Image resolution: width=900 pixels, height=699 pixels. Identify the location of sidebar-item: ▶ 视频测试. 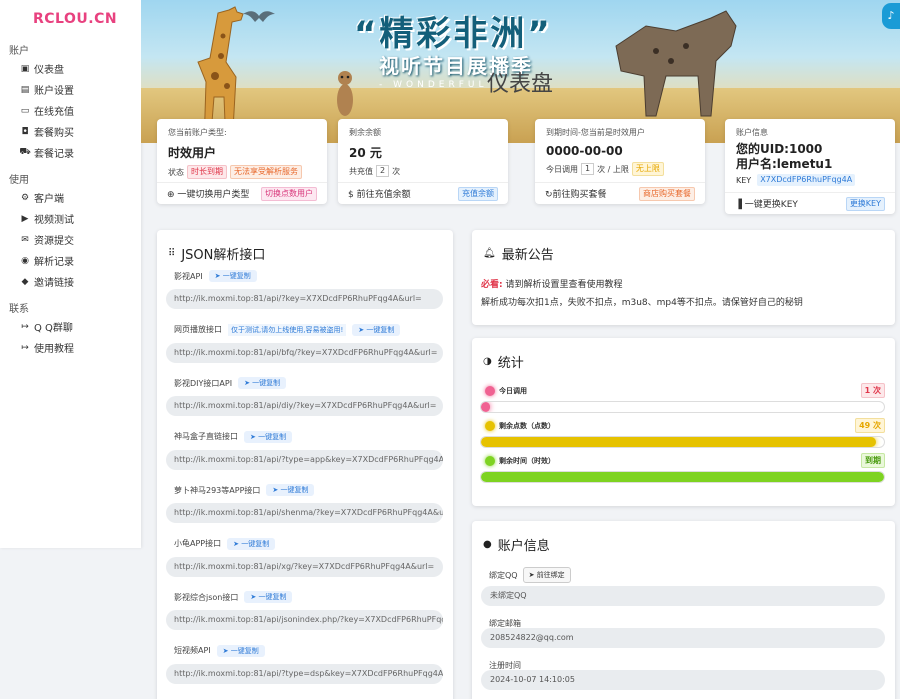
(70, 218).